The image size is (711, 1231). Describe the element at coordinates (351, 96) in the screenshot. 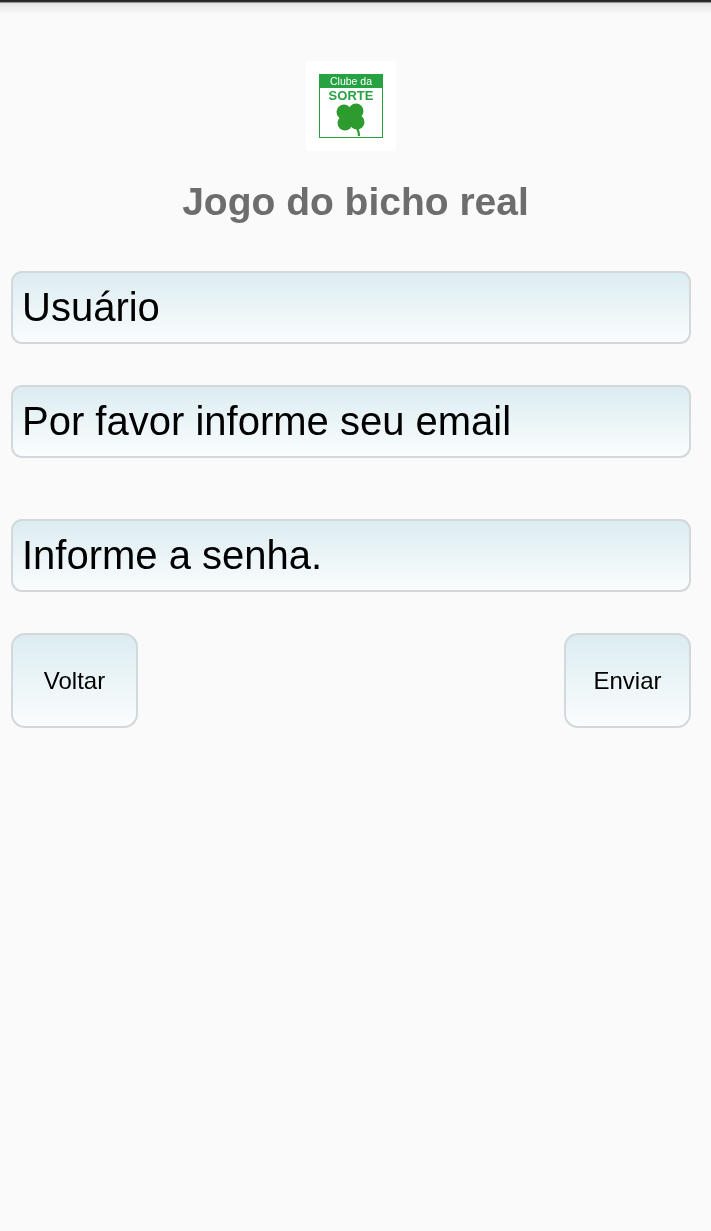

I see `logo-text: SORTE` at that location.